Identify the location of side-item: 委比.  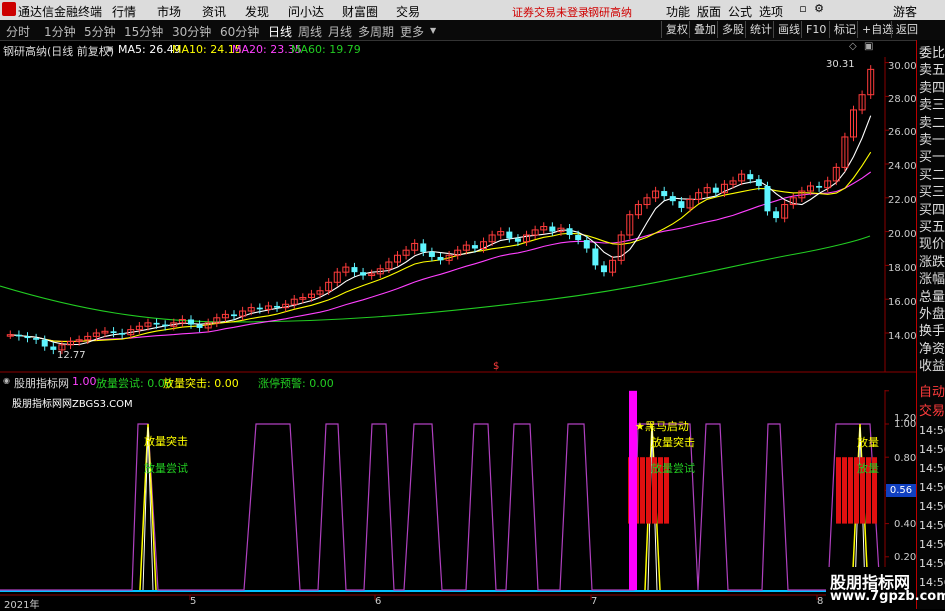
(932, 53).